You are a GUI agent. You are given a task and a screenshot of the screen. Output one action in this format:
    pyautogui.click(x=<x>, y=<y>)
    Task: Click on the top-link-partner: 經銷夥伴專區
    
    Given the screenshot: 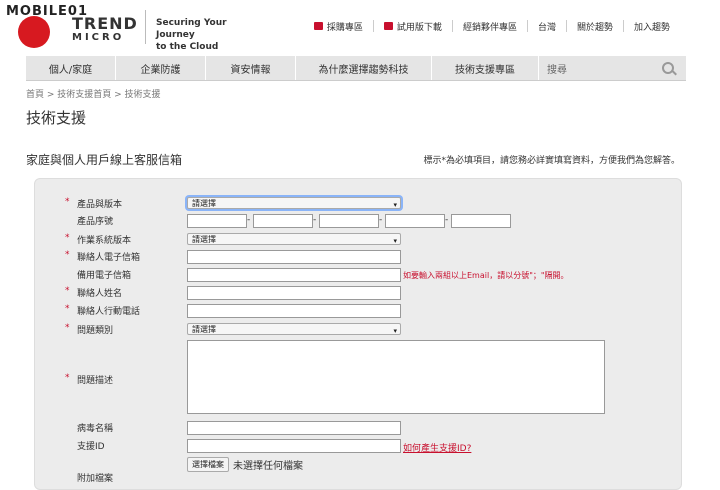 What is the action you would take?
    pyautogui.click(x=489, y=26)
    